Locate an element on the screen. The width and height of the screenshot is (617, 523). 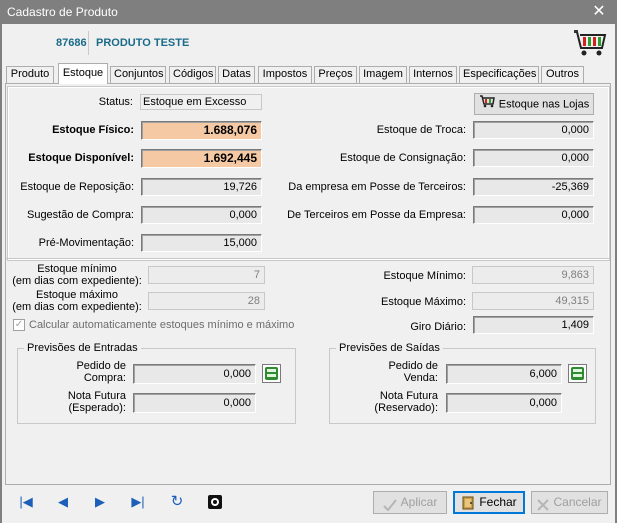
tab-label: Outros is located at coordinates (562, 74).